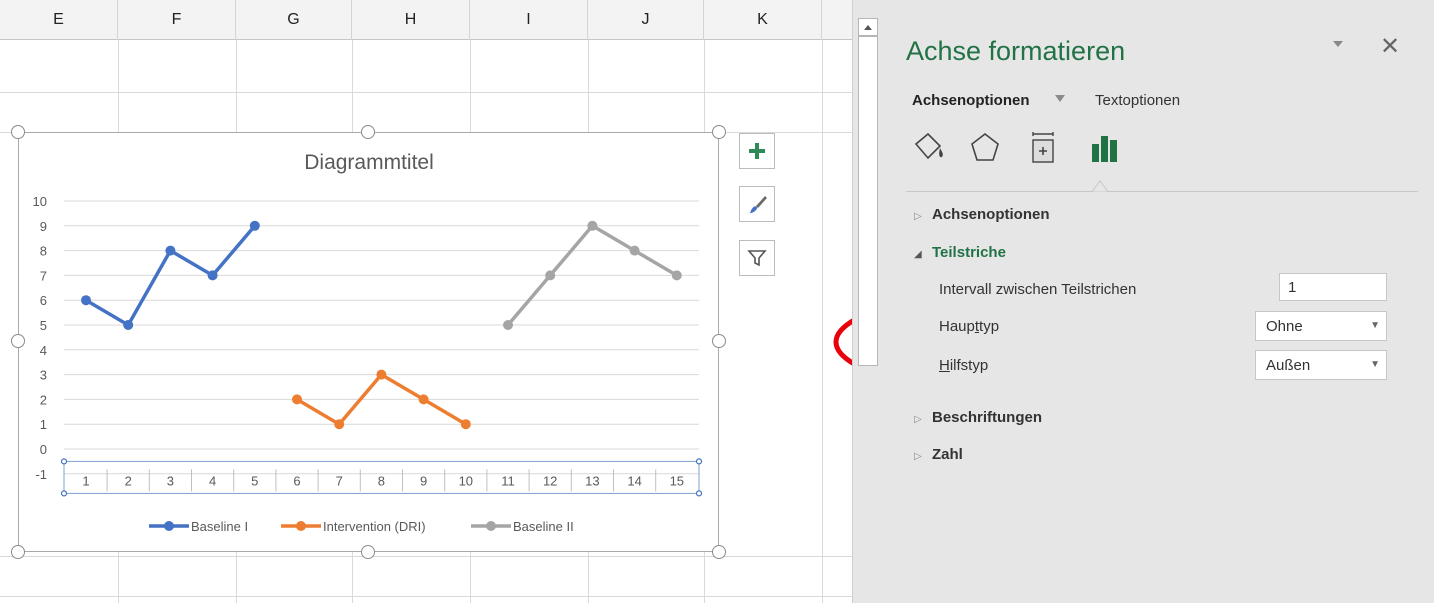  I want to click on chart-styles-button, so click(757, 204).